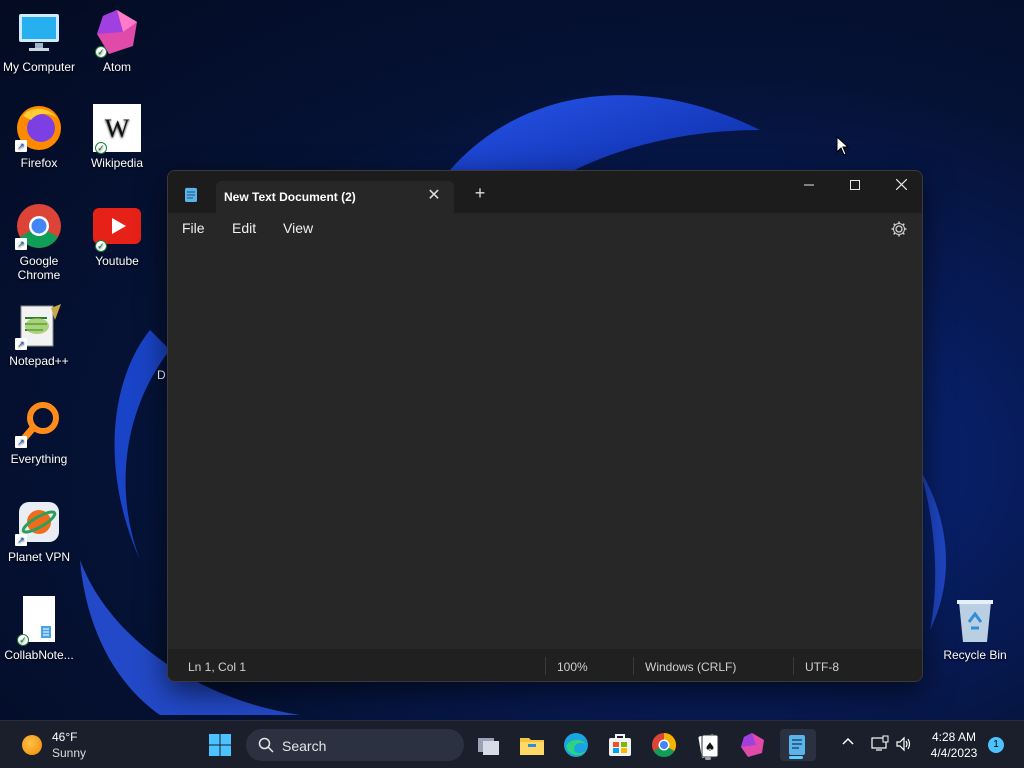 The width and height of the screenshot is (1024, 768). I want to click on weather-widget: 46°F Sunny, so click(69, 745).